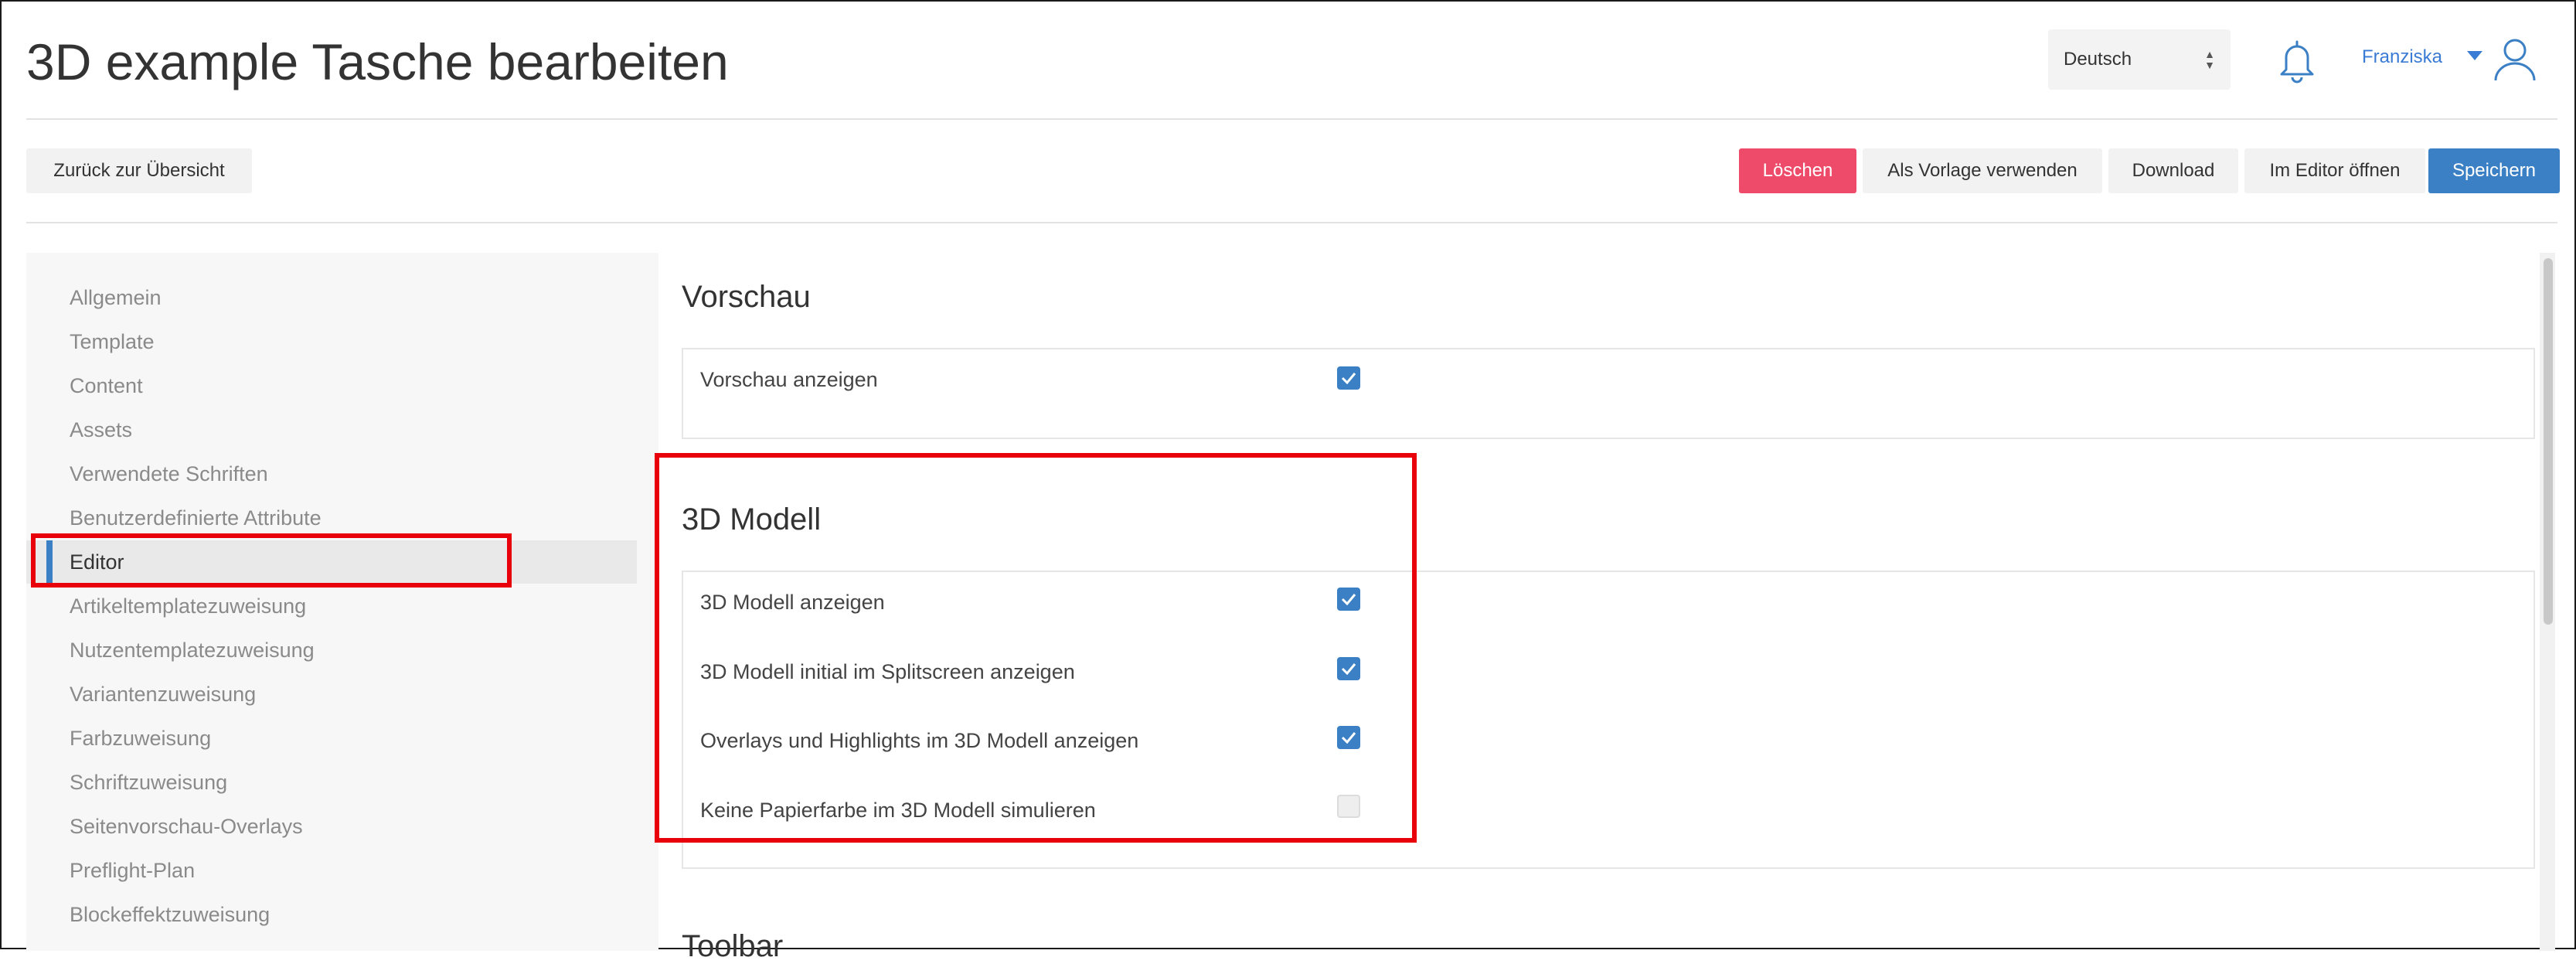 The height and width of the screenshot is (964, 2576). I want to click on use-as-template-button: Als Vorlage verwenden, so click(1982, 171).